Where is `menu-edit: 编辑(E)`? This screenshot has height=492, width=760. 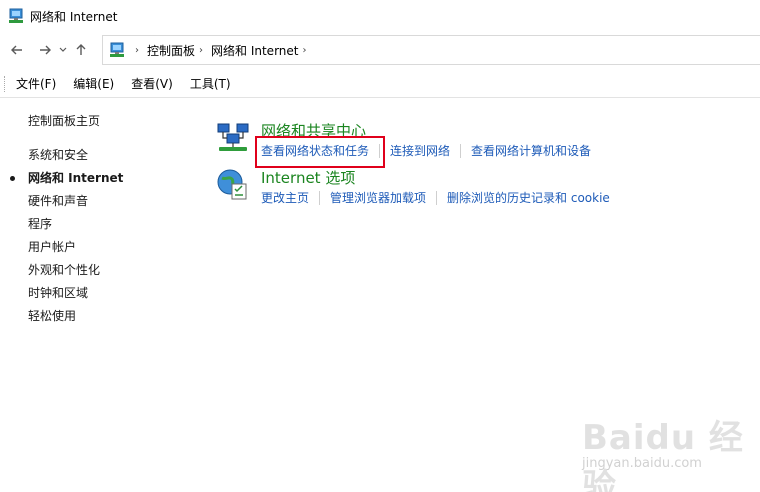
menu-edit: 编辑(E) is located at coordinates (93, 83).